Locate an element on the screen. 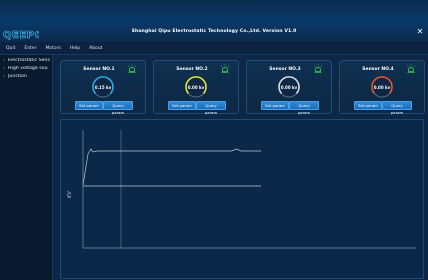  tree-item-label: High voltage sou is located at coordinates (28, 68).